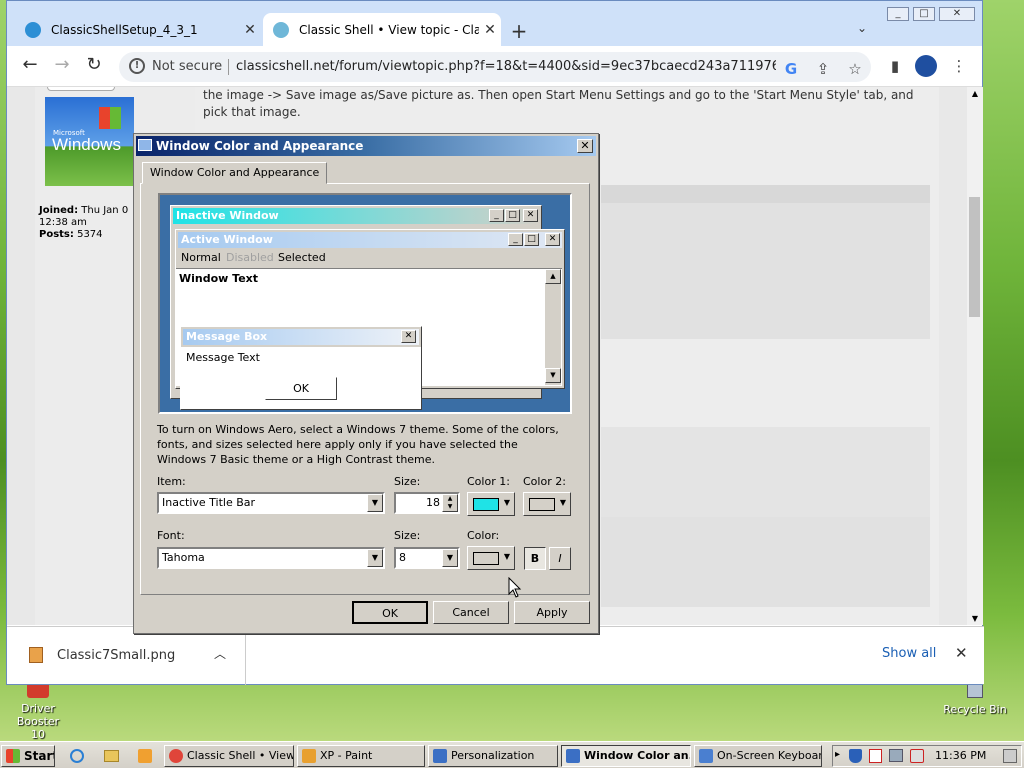  Describe the element at coordinates (38, 710) in the screenshot. I see `desktop-icon-driver-booster: Driver Booster 10` at that location.